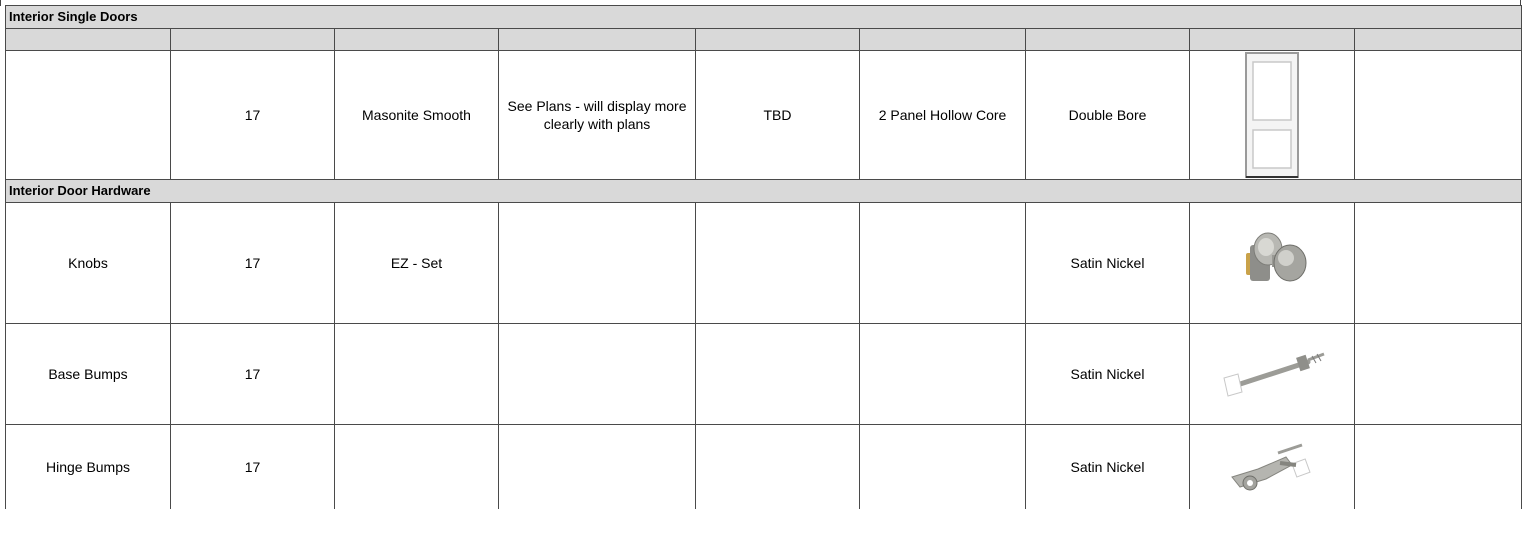  I want to click on section-header-row: Interior Door Hardware, so click(763, 191).